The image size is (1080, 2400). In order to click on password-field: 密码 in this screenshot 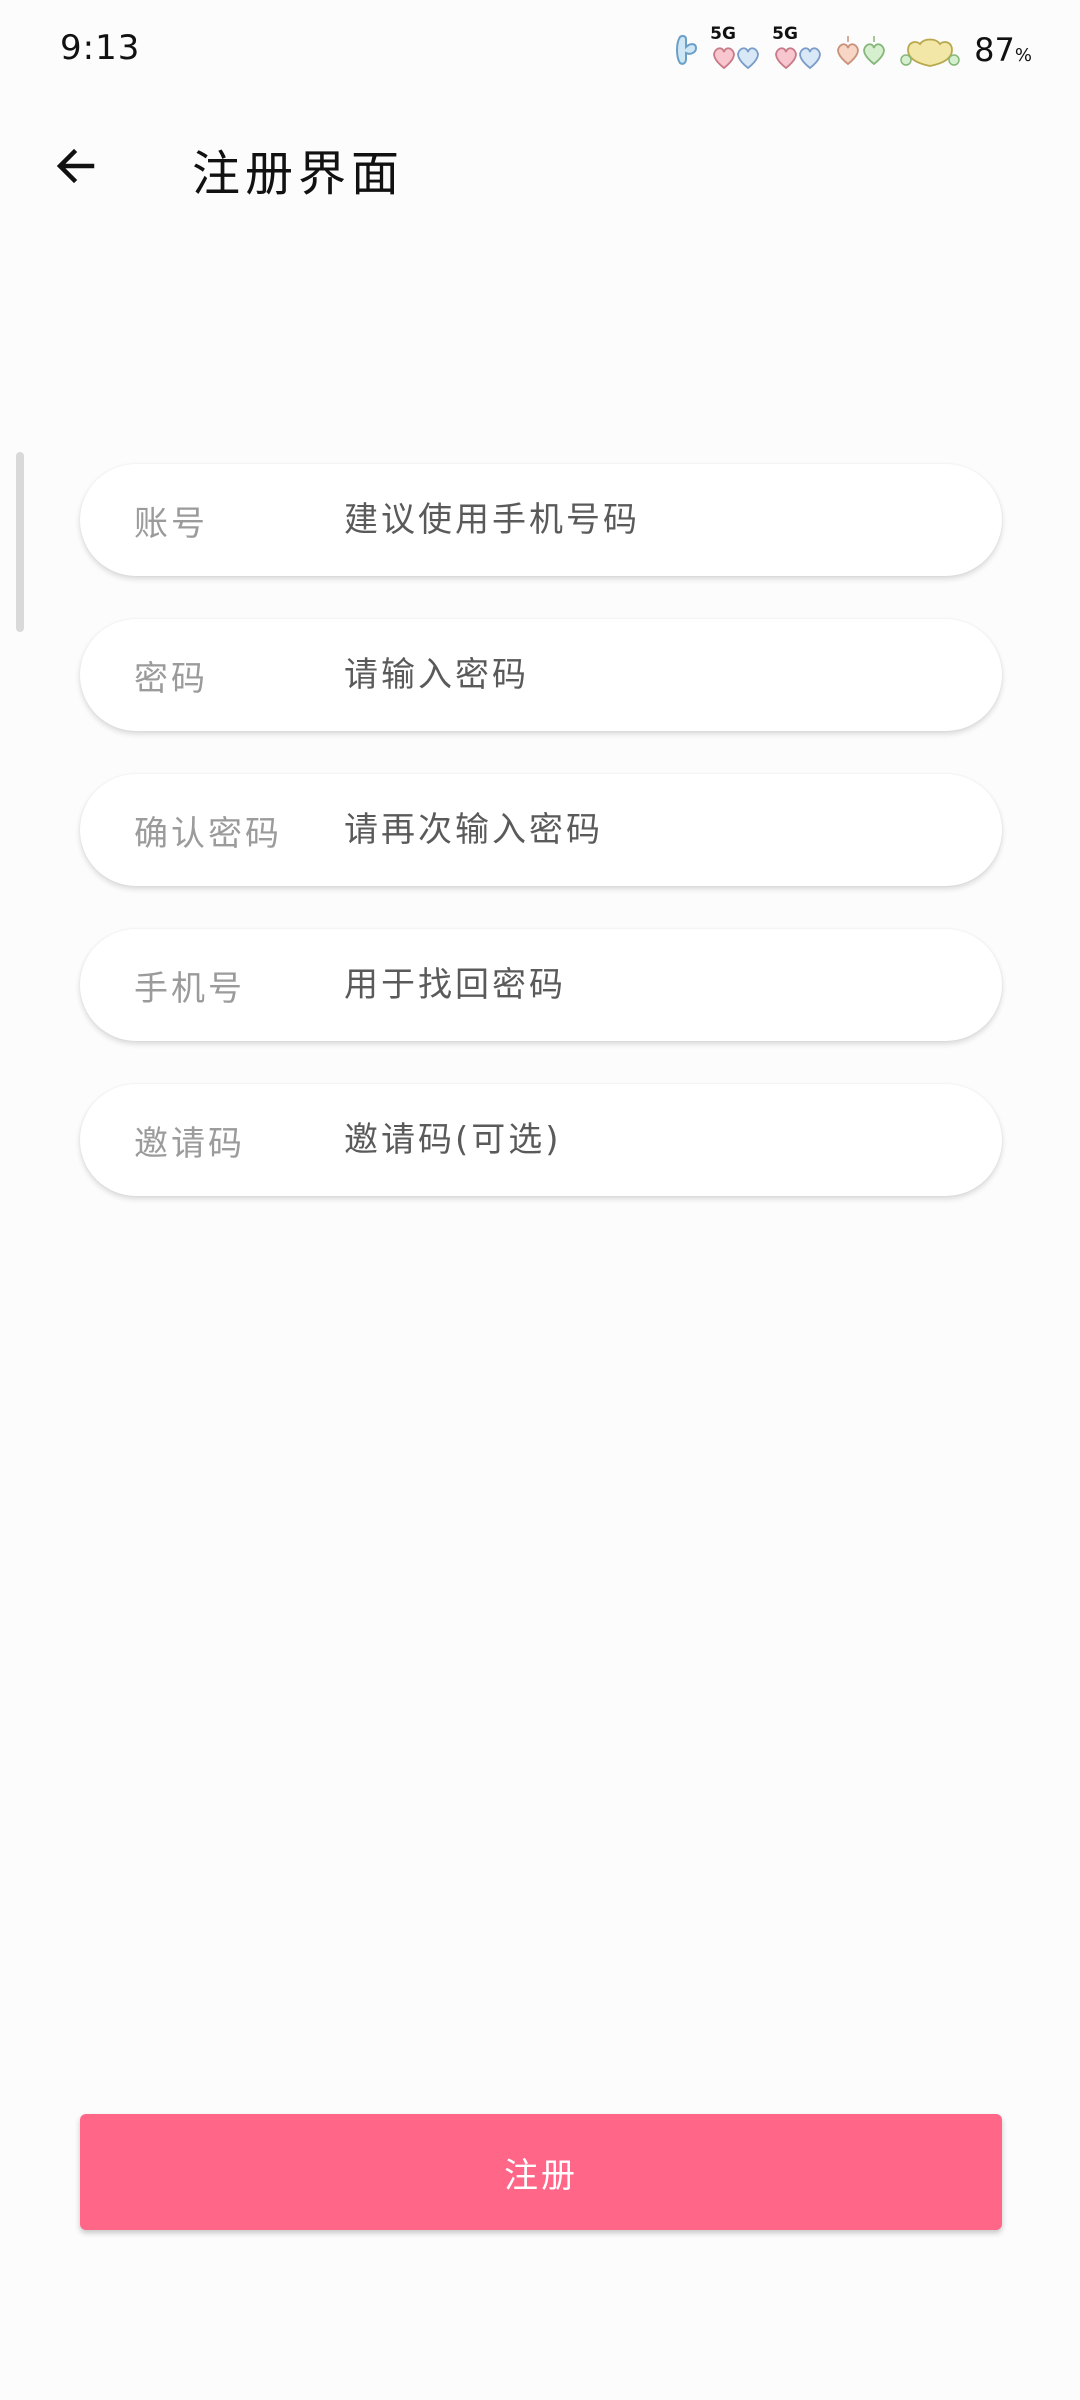, I will do `click(541, 675)`.